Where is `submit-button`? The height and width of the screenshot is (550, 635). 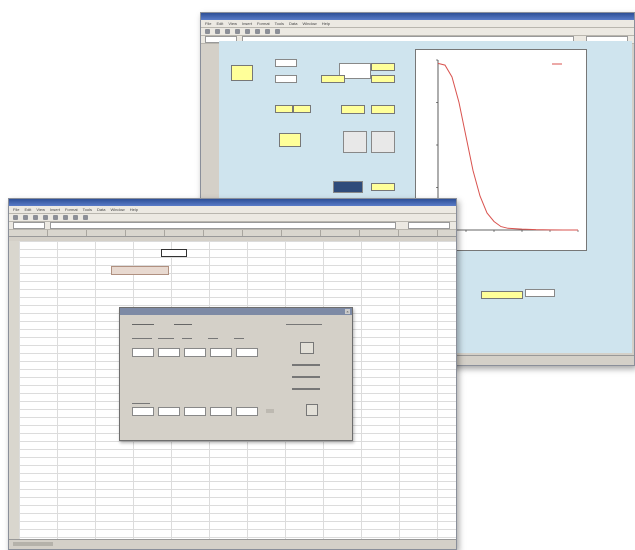
submit-button is located at coordinates (312, 410).